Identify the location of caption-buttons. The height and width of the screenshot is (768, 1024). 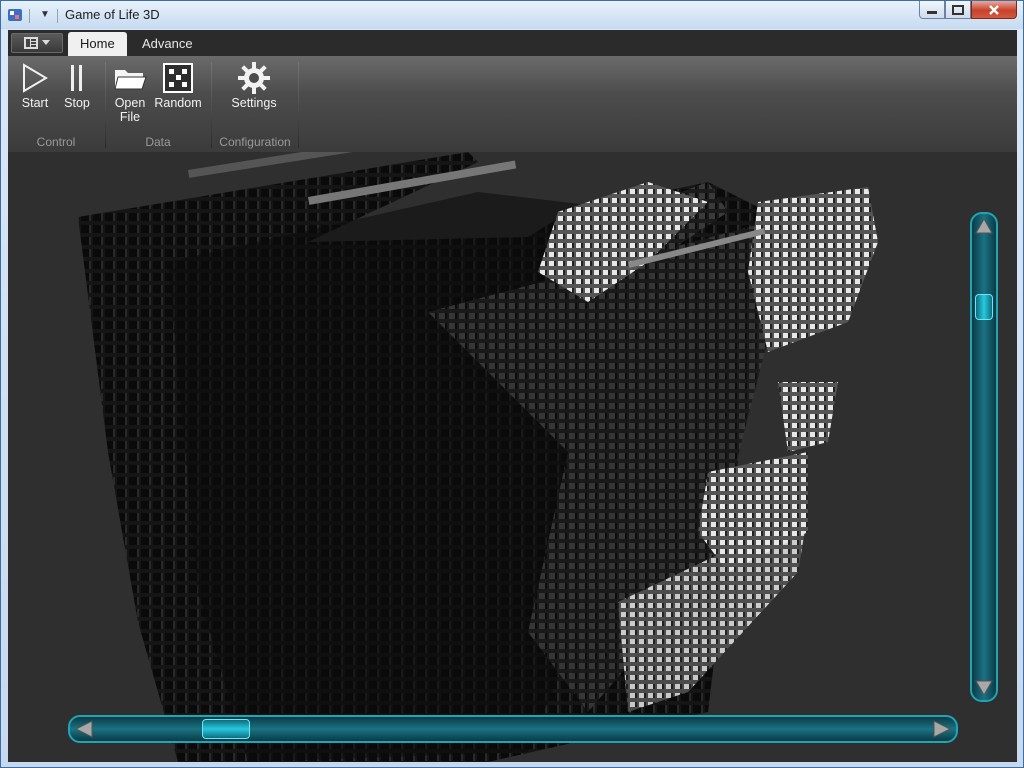
(968, 11).